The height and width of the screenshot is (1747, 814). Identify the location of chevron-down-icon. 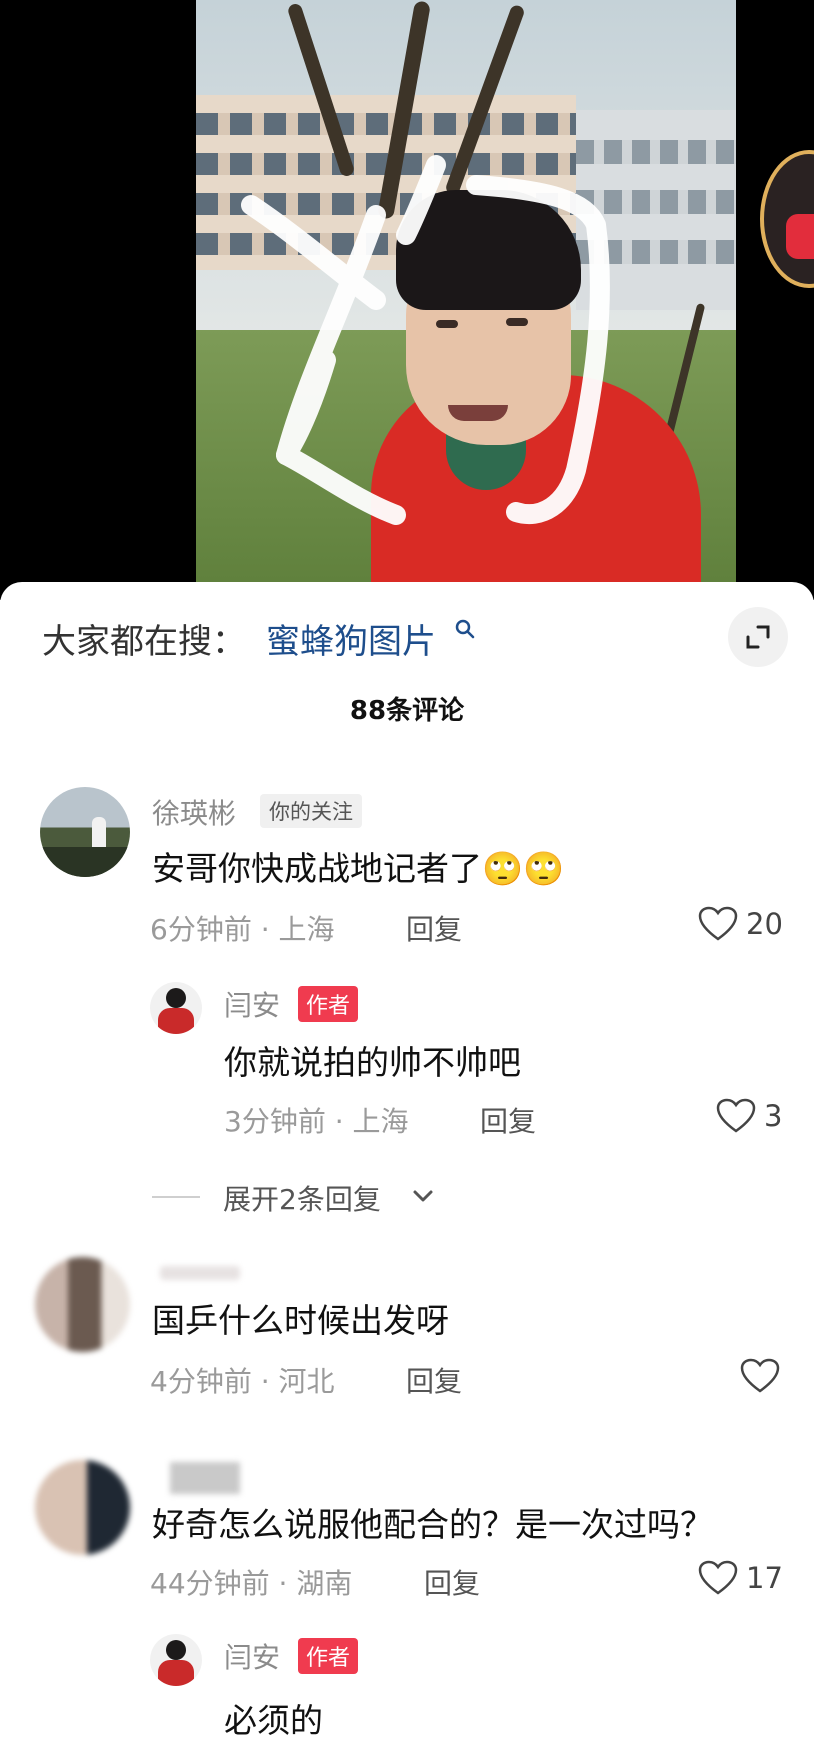
(423, 1196).